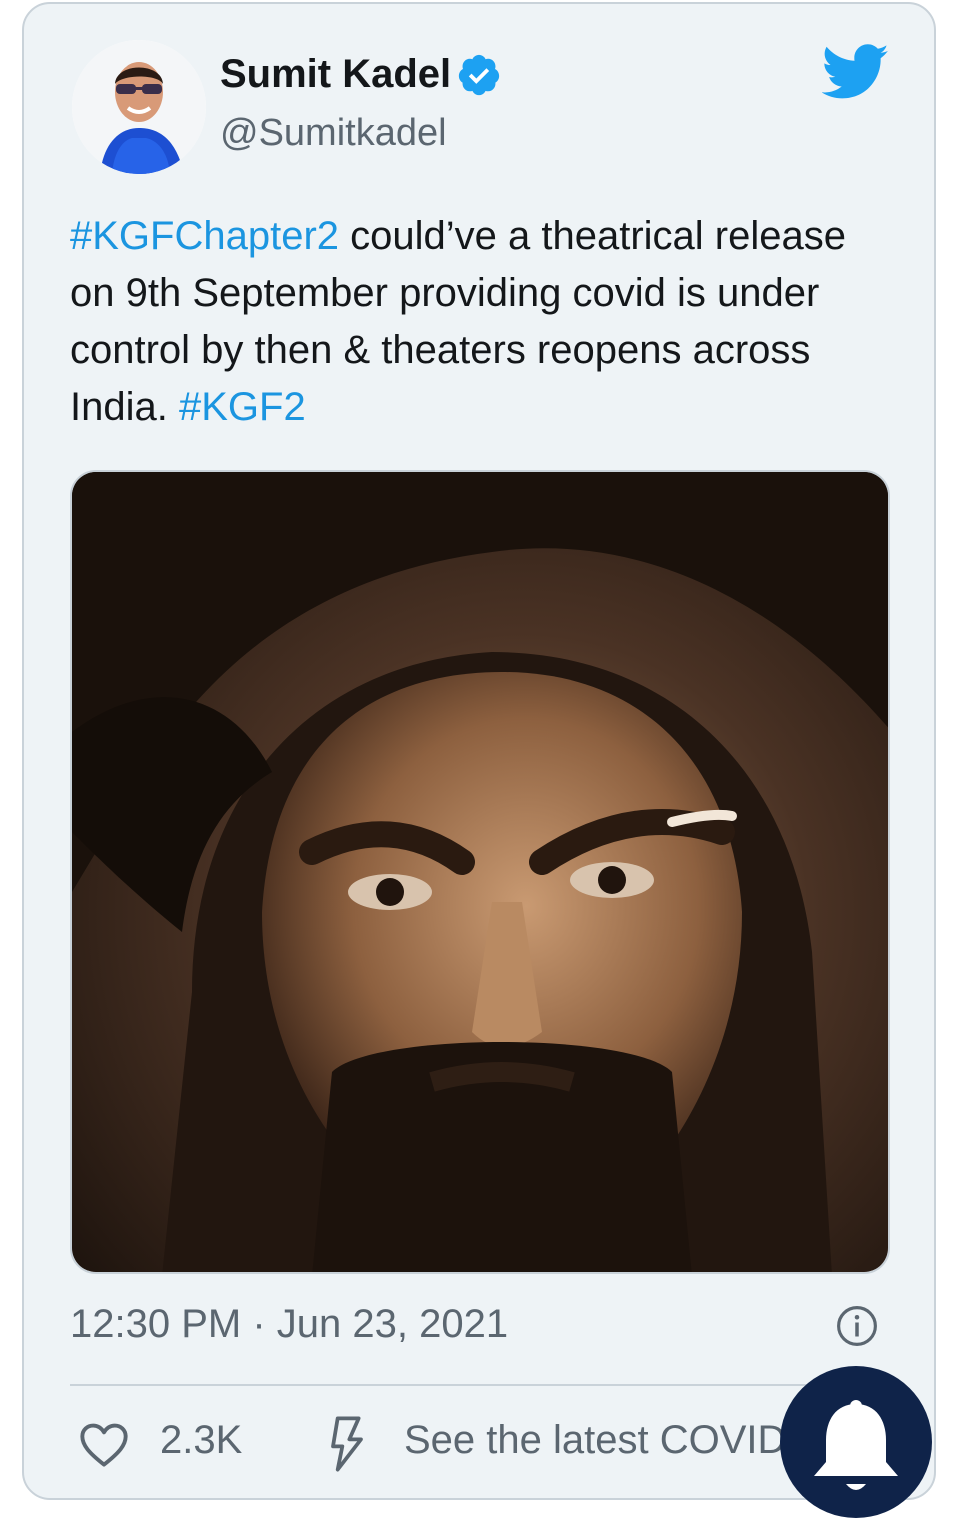 This screenshot has height=1523, width=958. What do you see at coordinates (856, 1445) in the screenshot?
I see `bell-icon` at bounding box center [856, 1445].